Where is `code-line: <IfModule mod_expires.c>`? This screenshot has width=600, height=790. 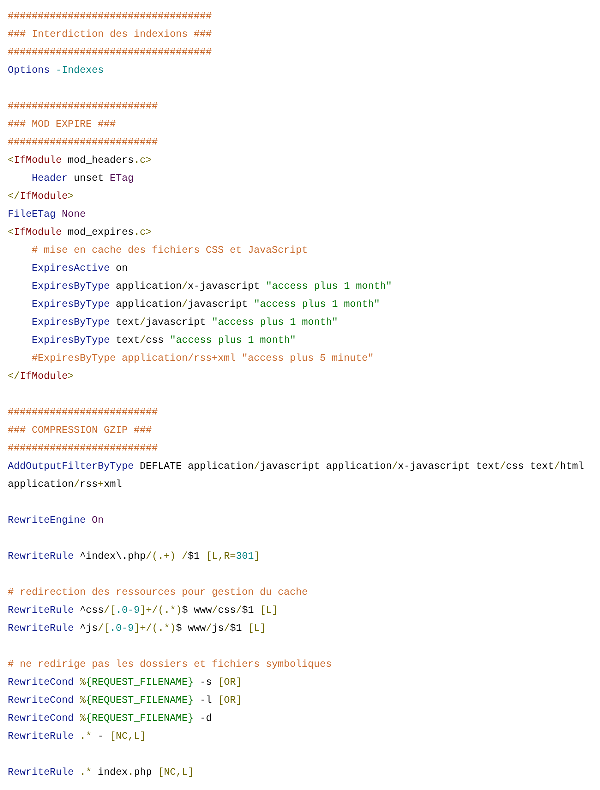 code-line: <IfModule mod_expires.c> is located at coordinates (80, 233).